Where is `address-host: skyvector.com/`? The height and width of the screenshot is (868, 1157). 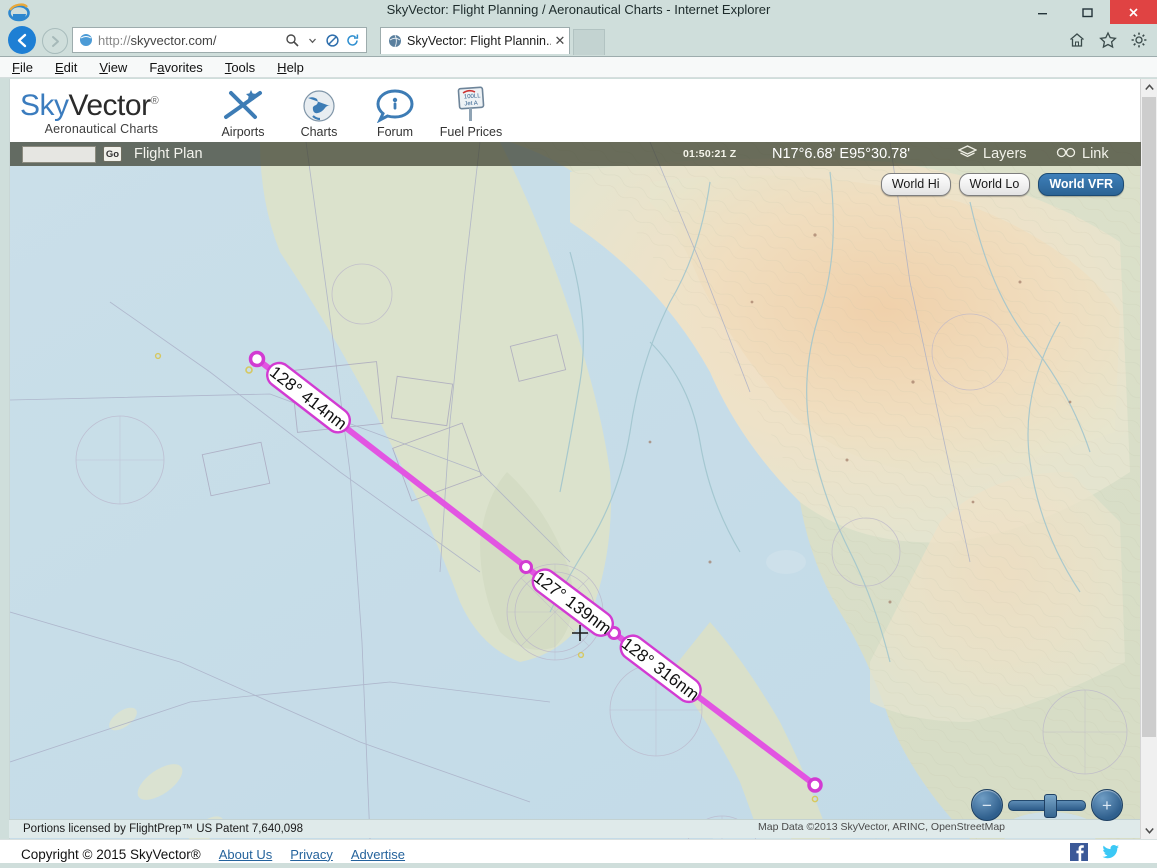
address-host: skyvector.com/ is located at coordinates (173, 40).